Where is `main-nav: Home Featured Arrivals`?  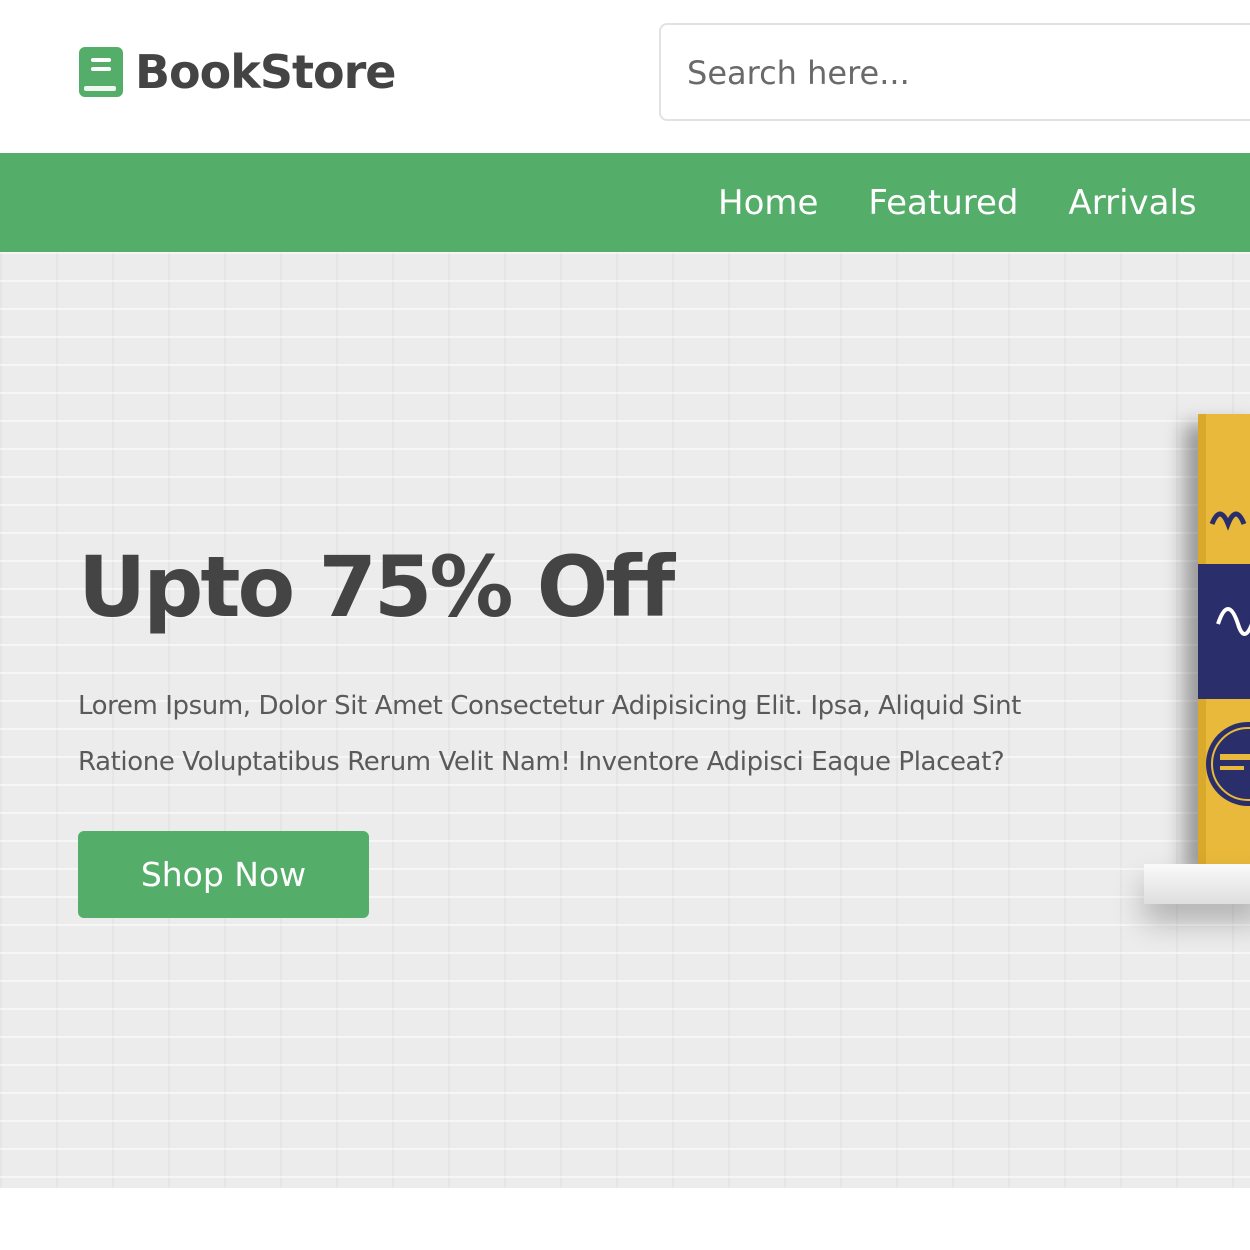 main-nav: Home Featured Arrivals is located at coordinates (625, 202).